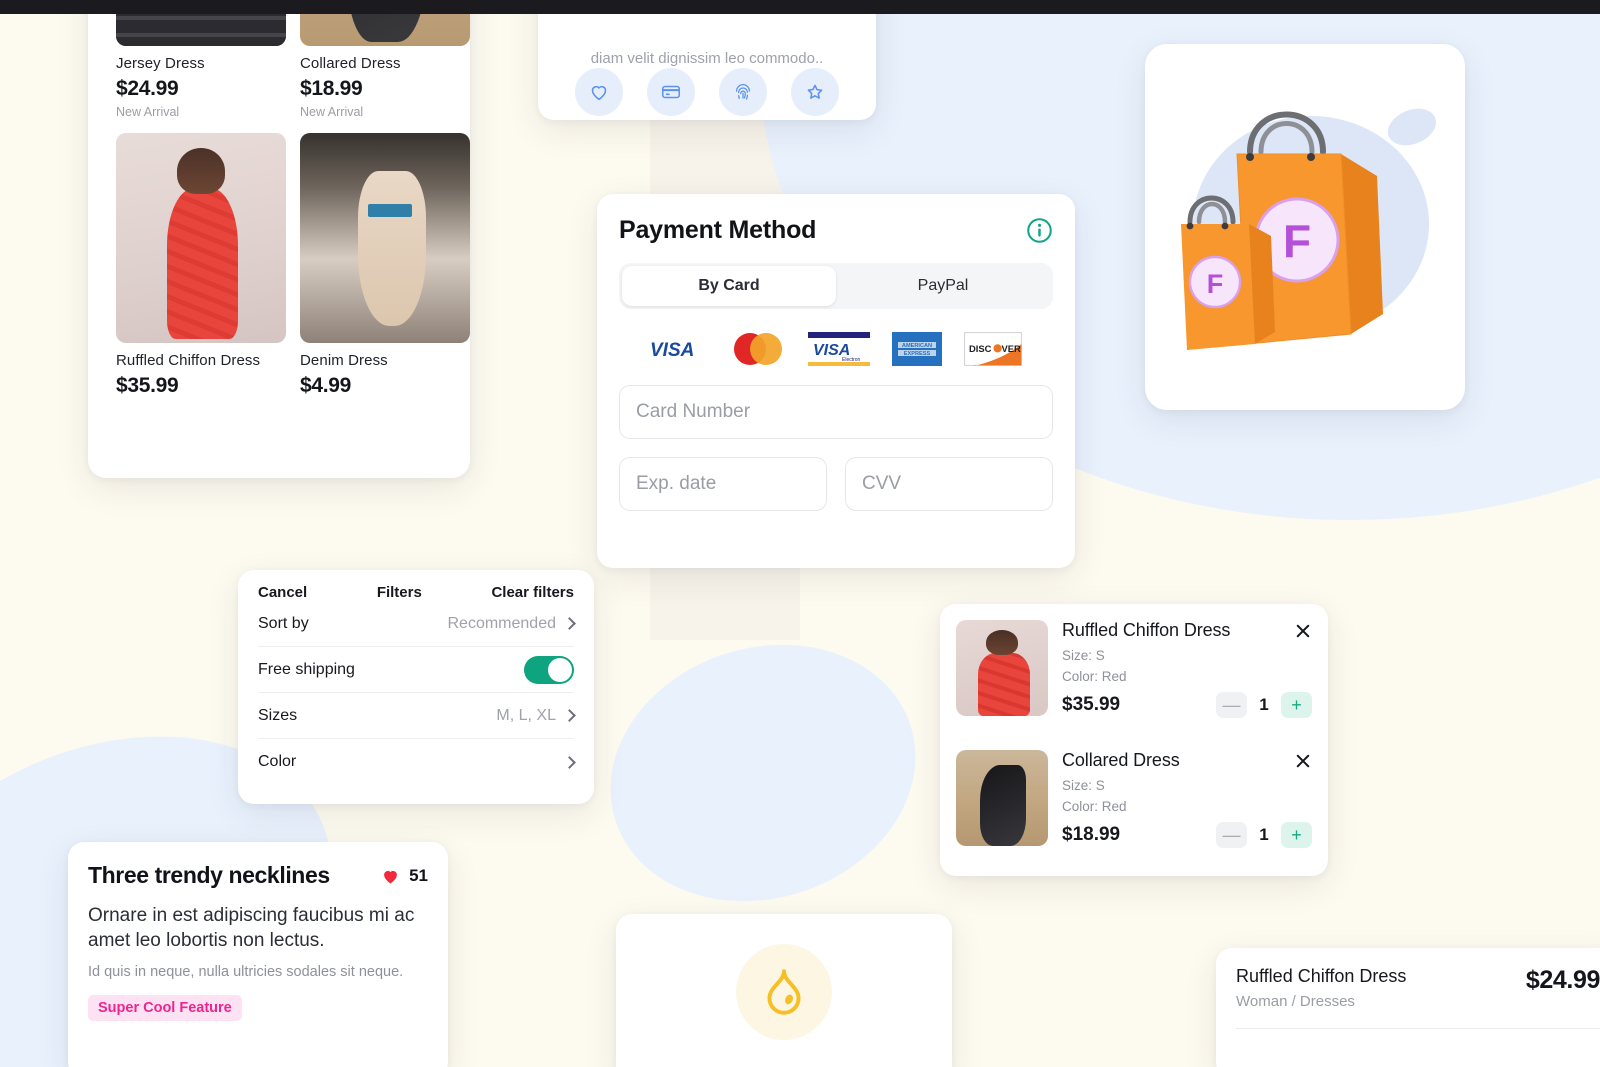  Describe the element at coordinates (1012, 348) in the screenshot. I see `svg-text: VER` at that location.